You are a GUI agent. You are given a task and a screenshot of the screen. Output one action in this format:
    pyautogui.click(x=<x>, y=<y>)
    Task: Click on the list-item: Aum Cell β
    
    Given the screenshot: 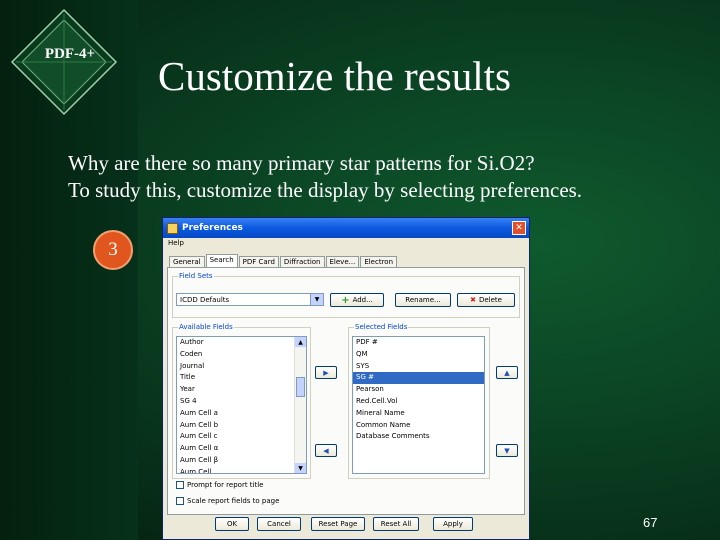 What is the action you would take?
    pyautogui.click(x=241, y=461)
    